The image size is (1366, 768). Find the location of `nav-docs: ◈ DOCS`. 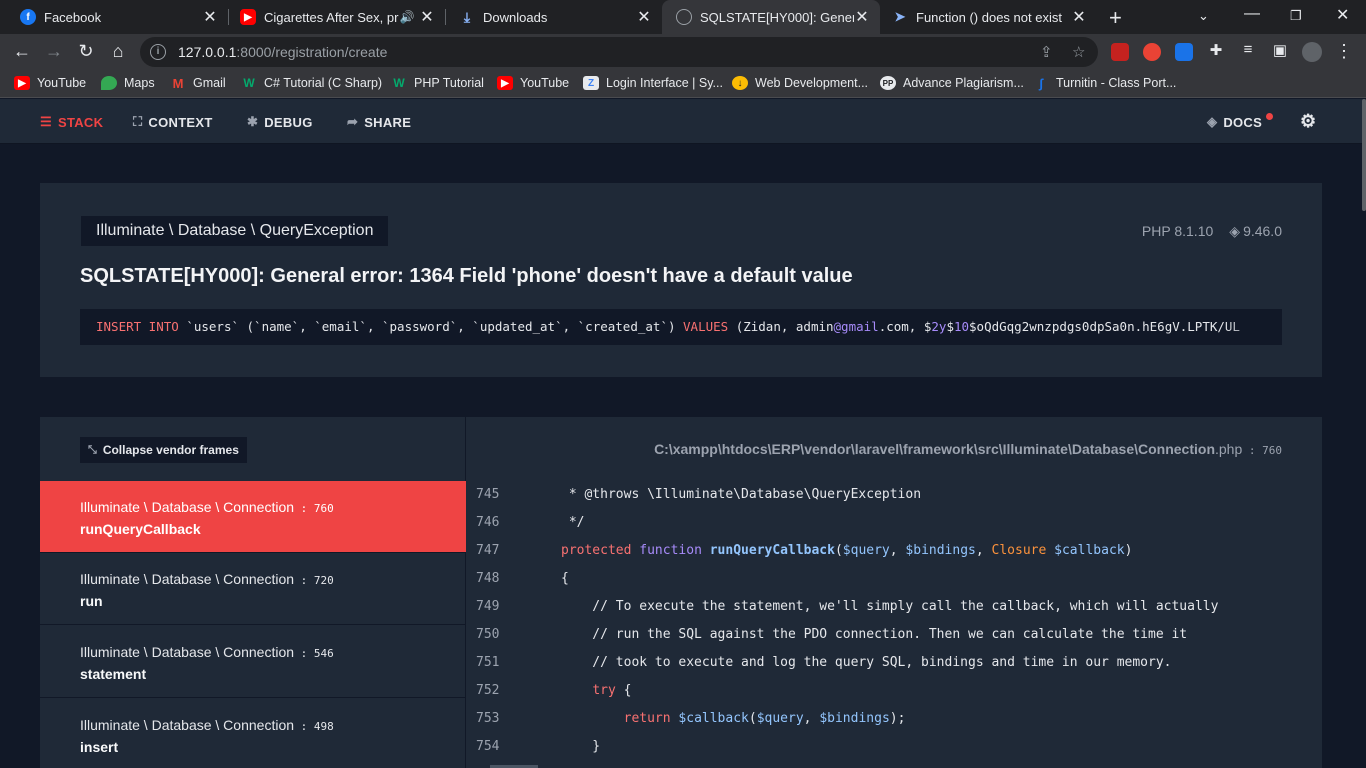

nav-docs: ◈ DOCS is located at coordinates (1234, 122).